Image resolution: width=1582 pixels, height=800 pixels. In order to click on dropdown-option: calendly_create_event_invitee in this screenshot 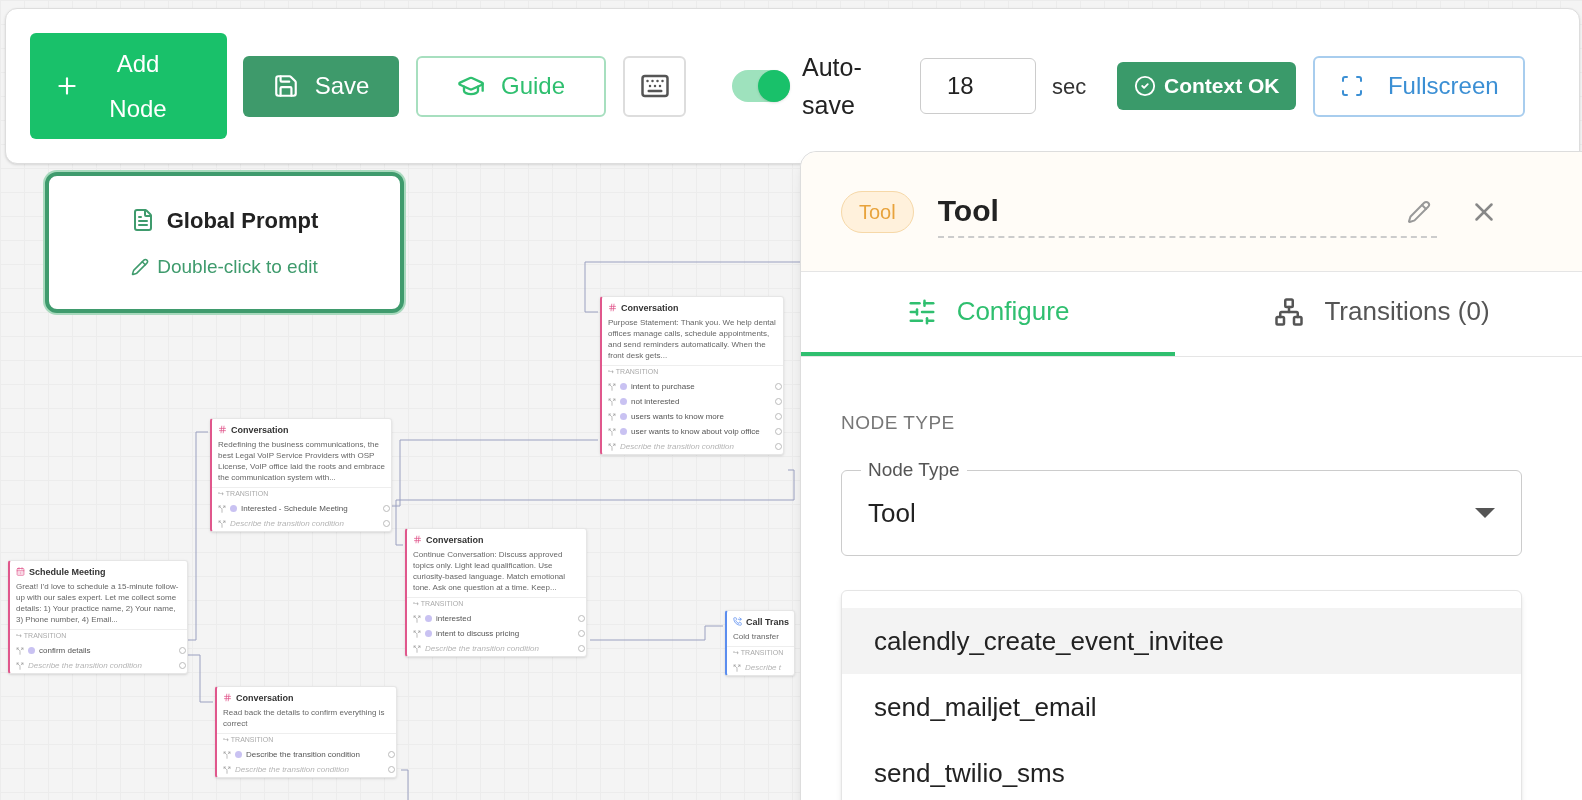, I will do `click(1181, 641)`.